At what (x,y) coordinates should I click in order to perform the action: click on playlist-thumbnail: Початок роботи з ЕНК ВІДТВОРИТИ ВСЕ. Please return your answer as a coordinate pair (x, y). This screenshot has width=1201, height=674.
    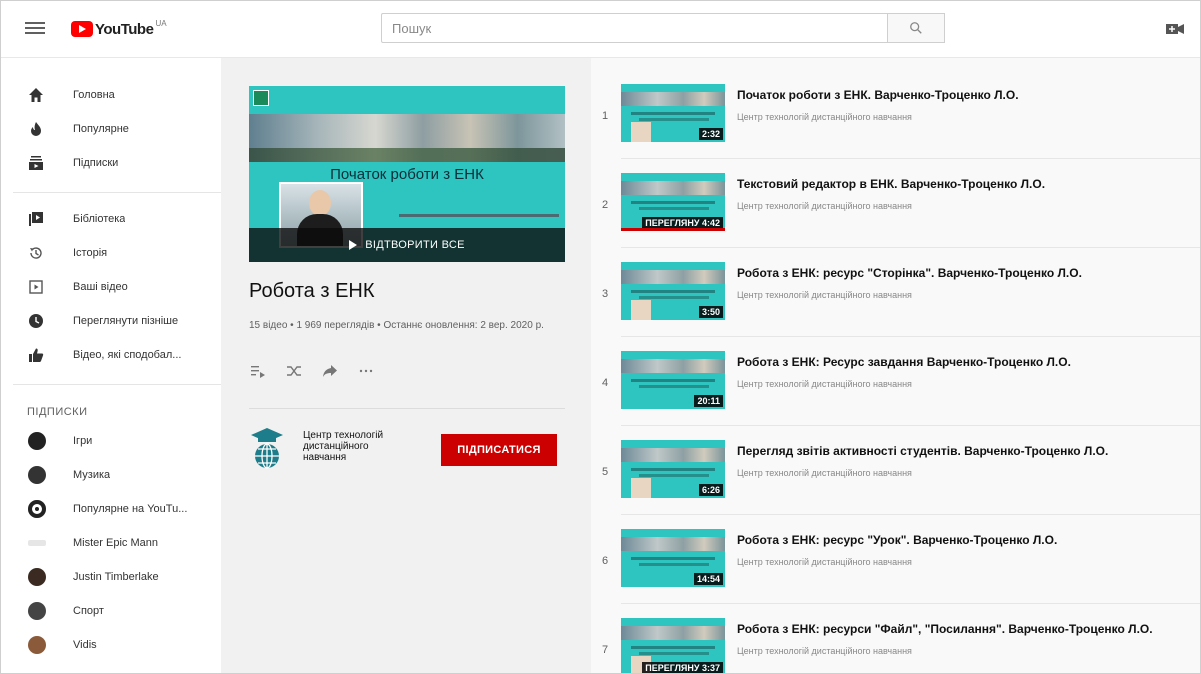
    Looking at the image, I should click on (407, 174).